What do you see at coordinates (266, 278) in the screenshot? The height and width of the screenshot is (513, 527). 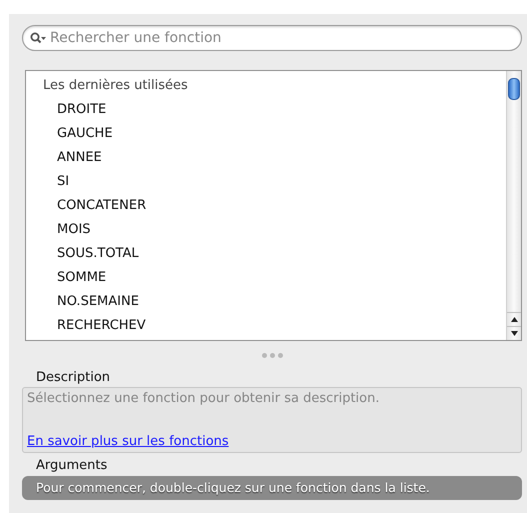 I see `function-item: SOMME` at bounding box center [266, 278].